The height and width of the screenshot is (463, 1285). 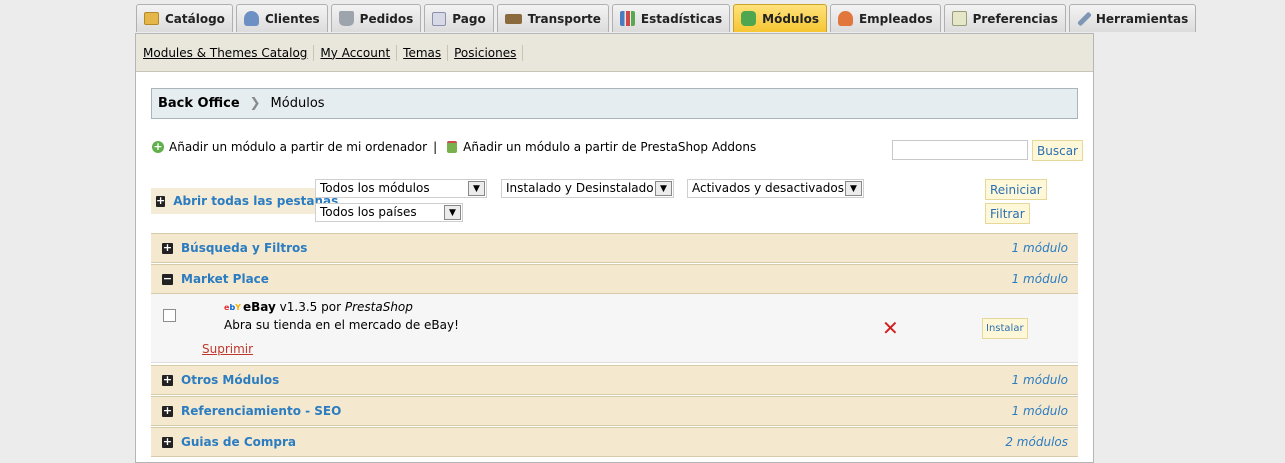 What do you see at coordinates (614, 442) in the screenshot?
I see `group-guias-compra: + Guias de Compra 2 módulos` at bounding box center [614, 442].